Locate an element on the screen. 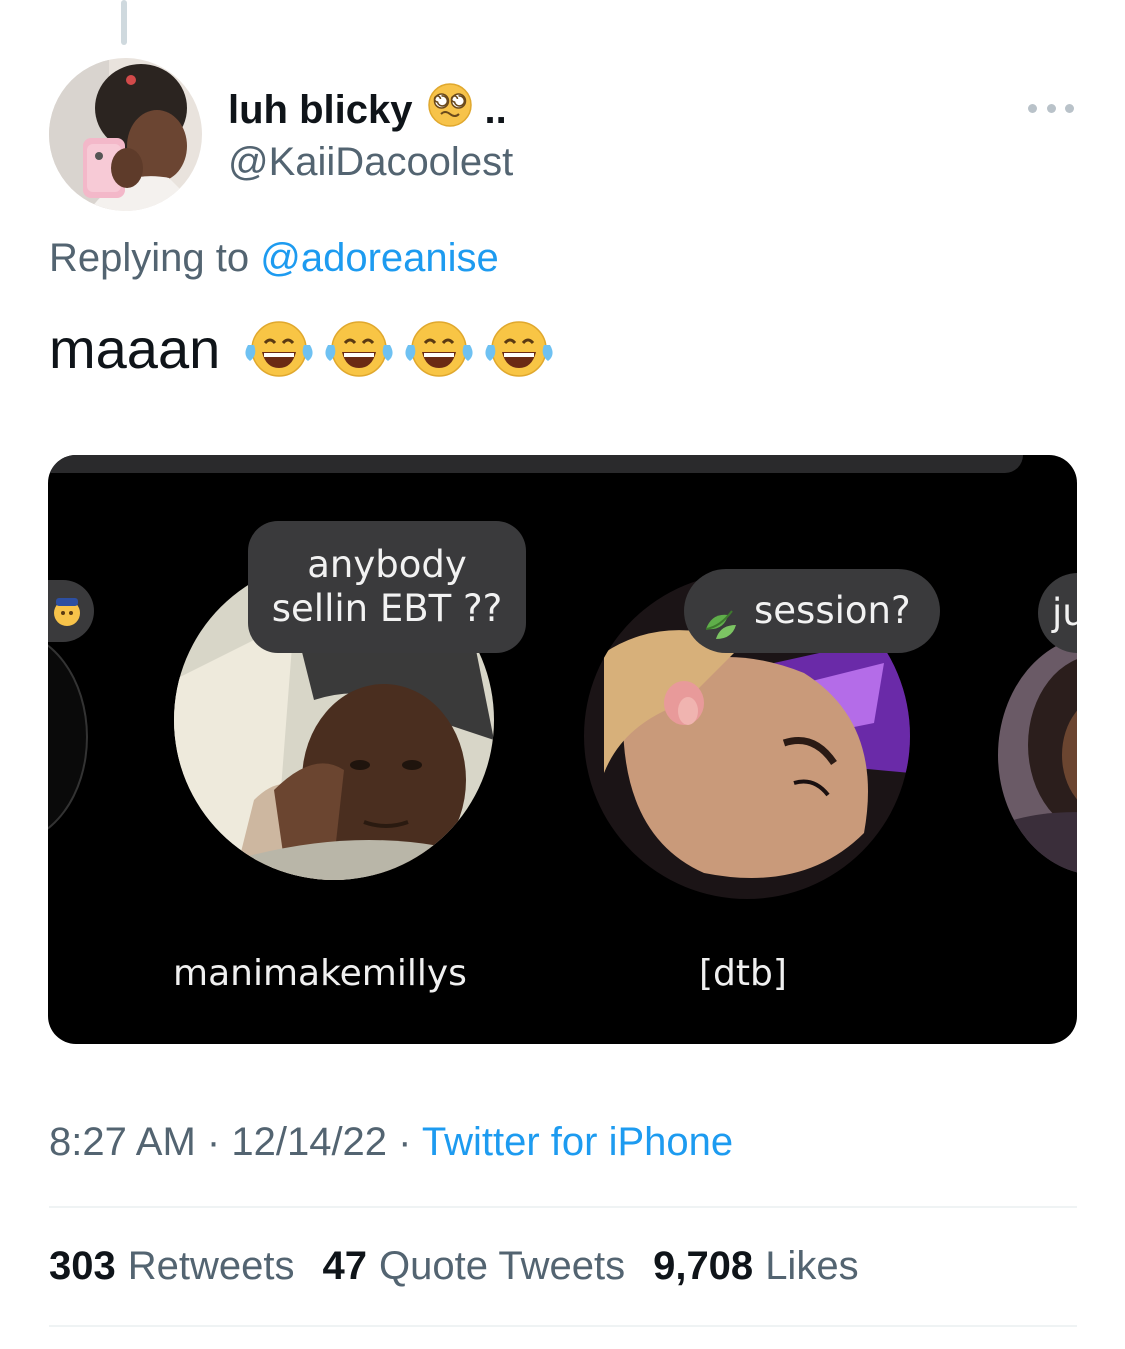 The width and height of the screenshot is (1125, 1349). replying-to-line: Replying to @adoreanise is located at coordinates (274, 258).